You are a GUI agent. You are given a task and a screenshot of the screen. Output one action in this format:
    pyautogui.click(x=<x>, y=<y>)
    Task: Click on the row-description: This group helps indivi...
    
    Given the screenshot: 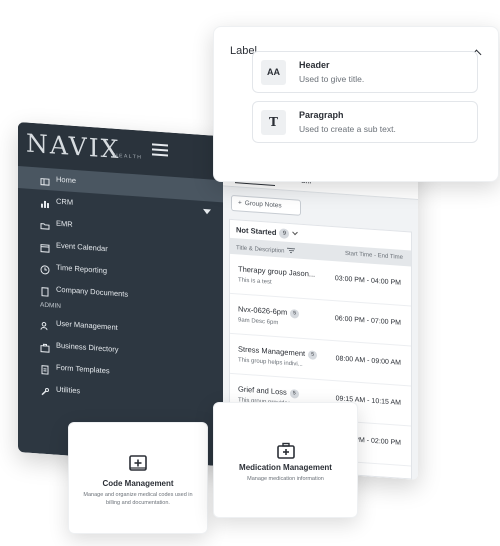 What is the action you would take?
    pyautogui.click(x=270, y=362)
    